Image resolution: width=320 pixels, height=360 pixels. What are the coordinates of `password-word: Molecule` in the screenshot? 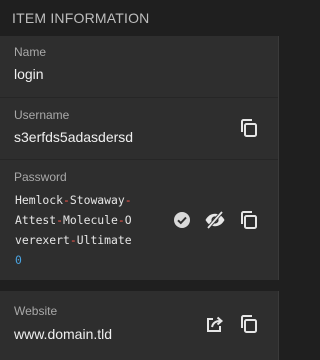 It's located at (90, 220).